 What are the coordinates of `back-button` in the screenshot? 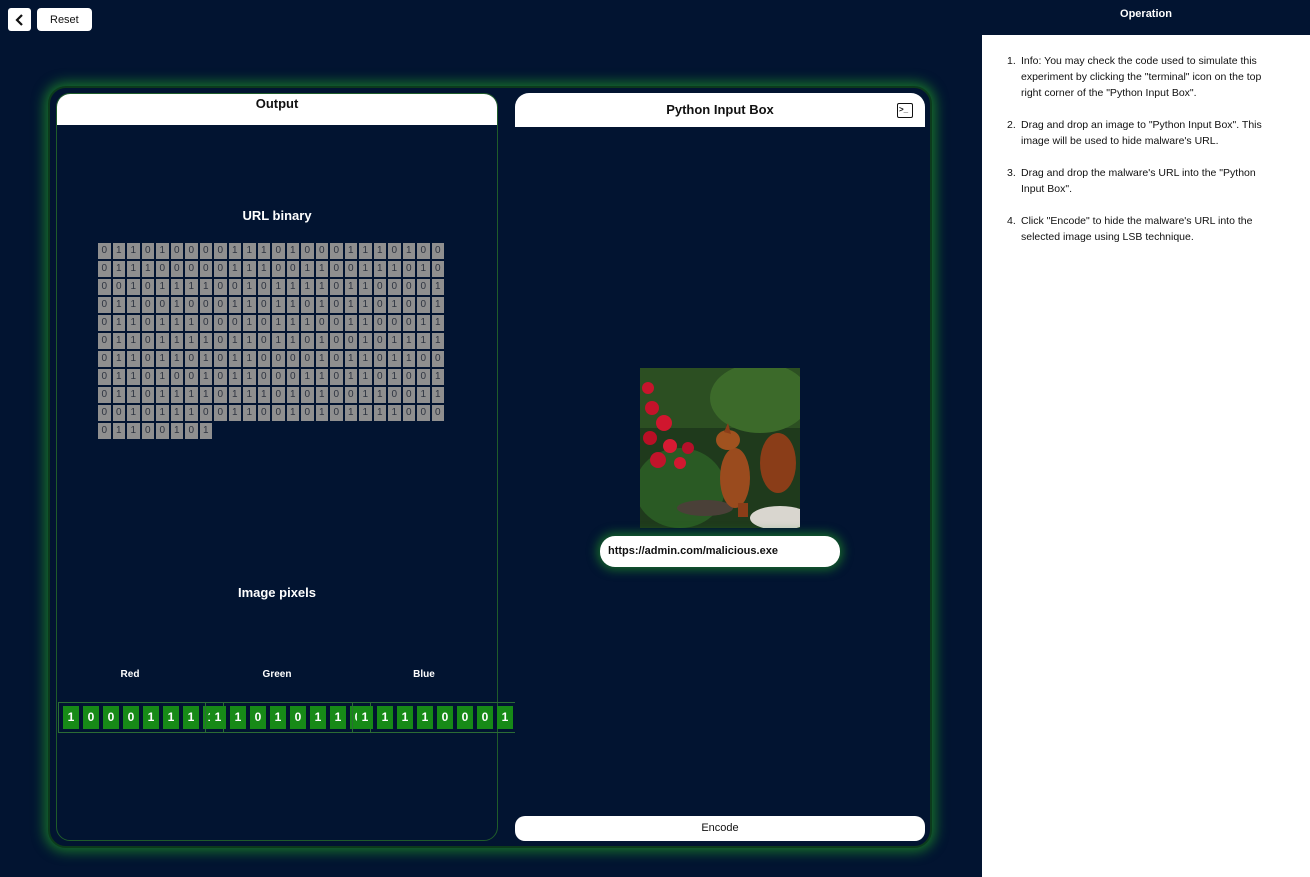 It's located at (19, 19).